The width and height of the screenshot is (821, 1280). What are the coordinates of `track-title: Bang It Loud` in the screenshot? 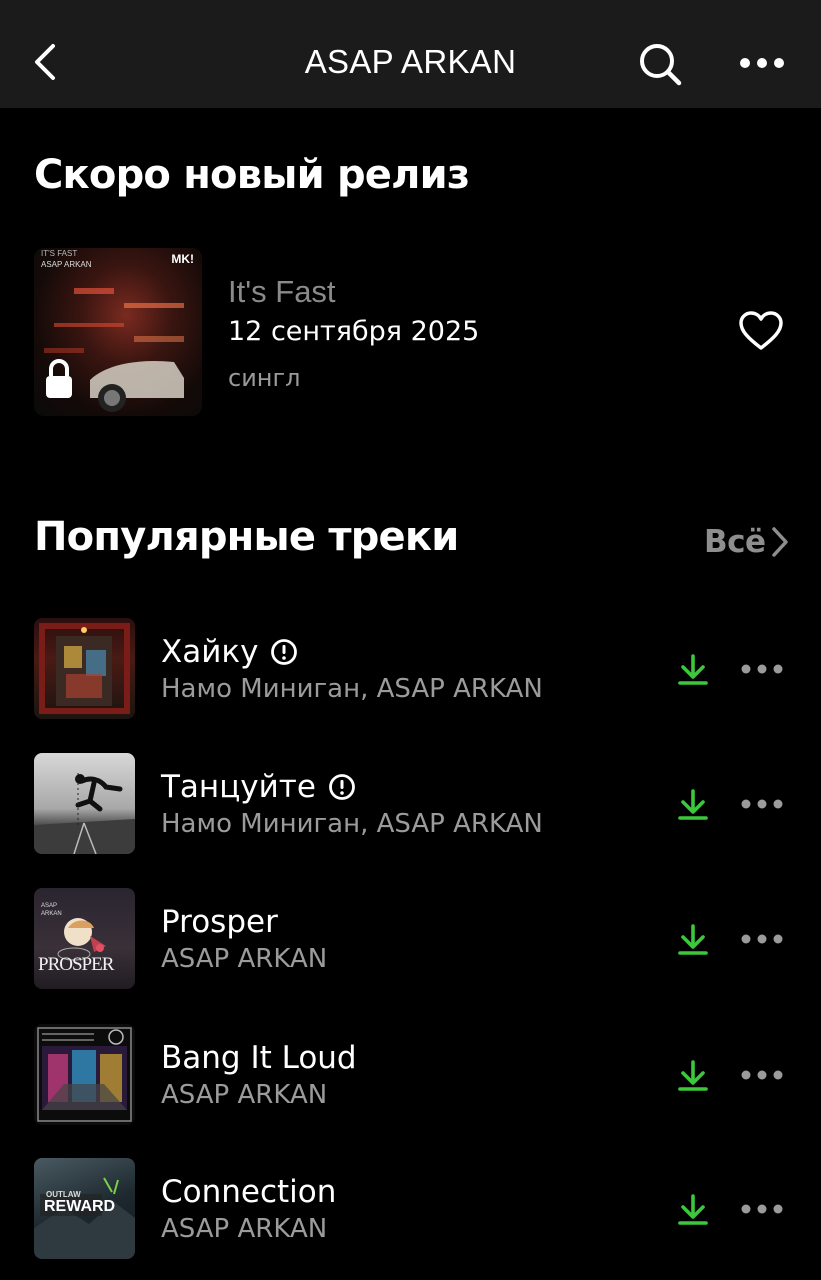 It's located at (259, 1058).